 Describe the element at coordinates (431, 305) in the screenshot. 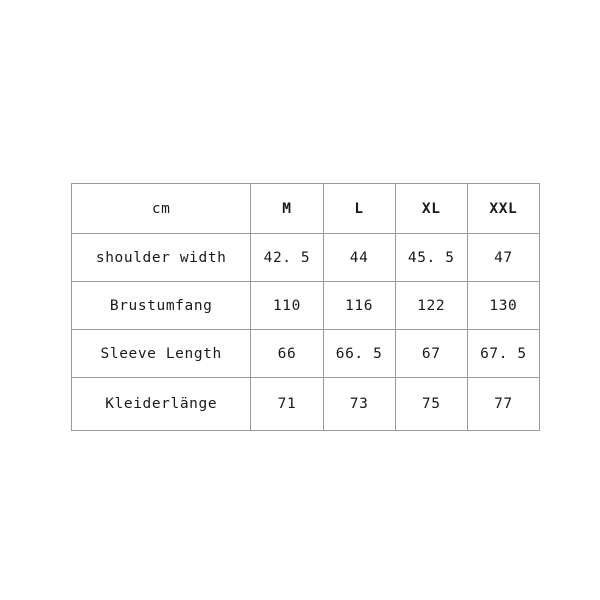

I see `cell-brustumfang-xl: 122` at that location.